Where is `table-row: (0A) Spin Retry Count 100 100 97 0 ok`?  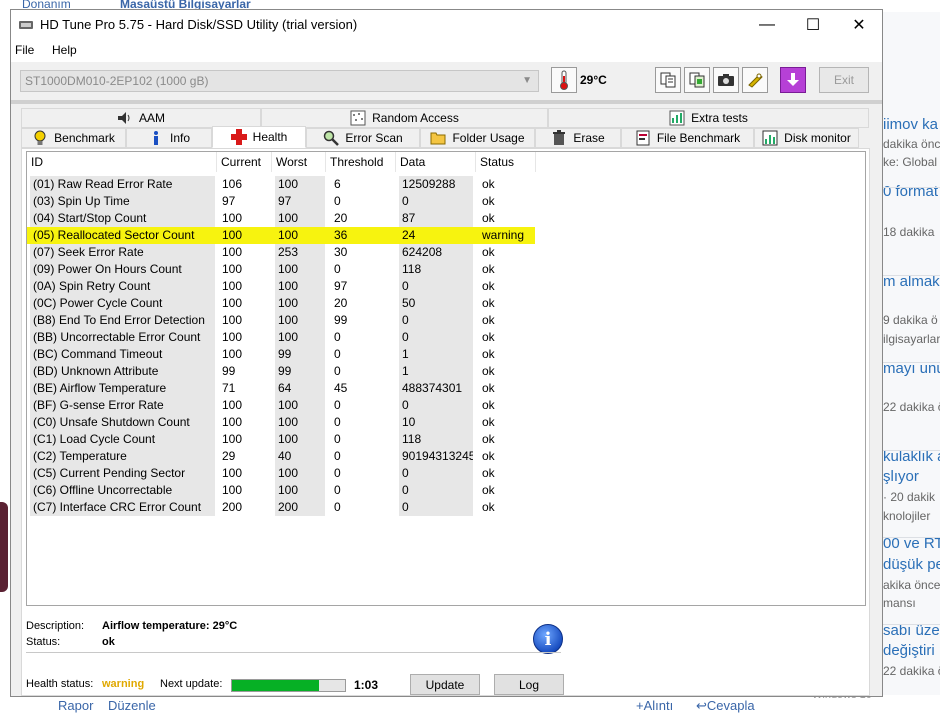
table-row: (0A) Spin Retry Count 100 100 97 0 ok is located at coordinates (281, 286).